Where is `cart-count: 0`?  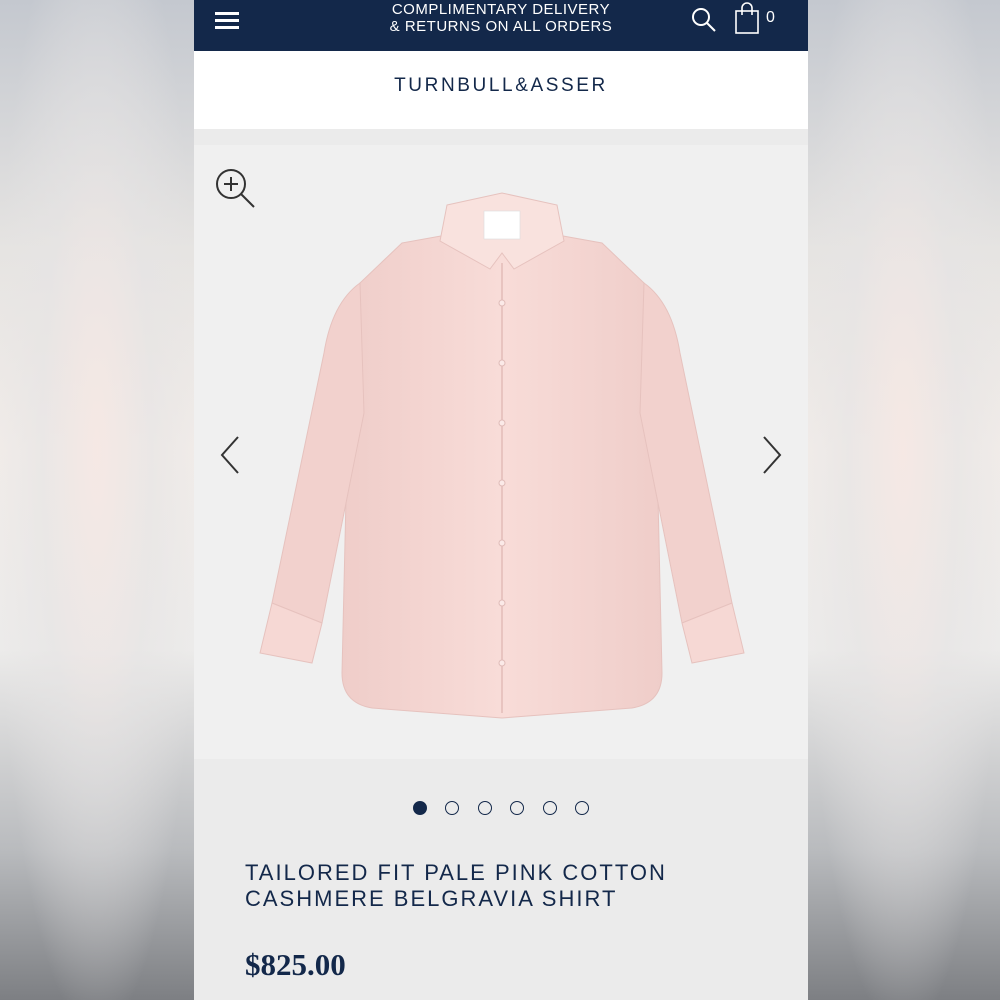
cart-count: 0 is located at coordinates (770, 18).